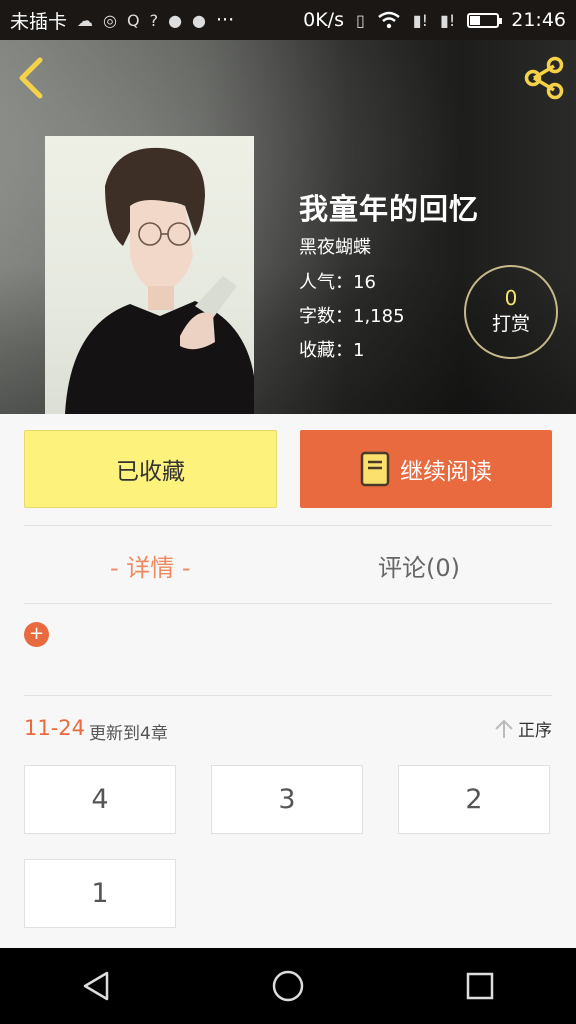  Describe the element at coordinates (375, 469) in the screenshot. I see `book-icon` at that location.